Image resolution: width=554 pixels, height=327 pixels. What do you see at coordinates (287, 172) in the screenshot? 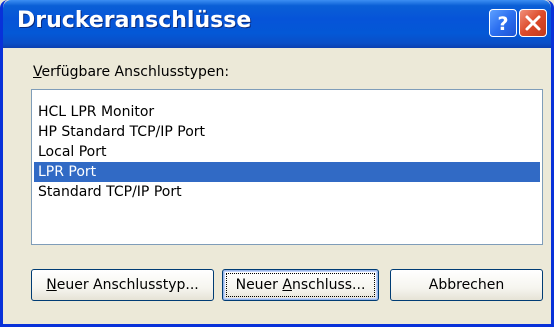
I see `list-item-selected: LPR Port` at bounding box center [287, 172].